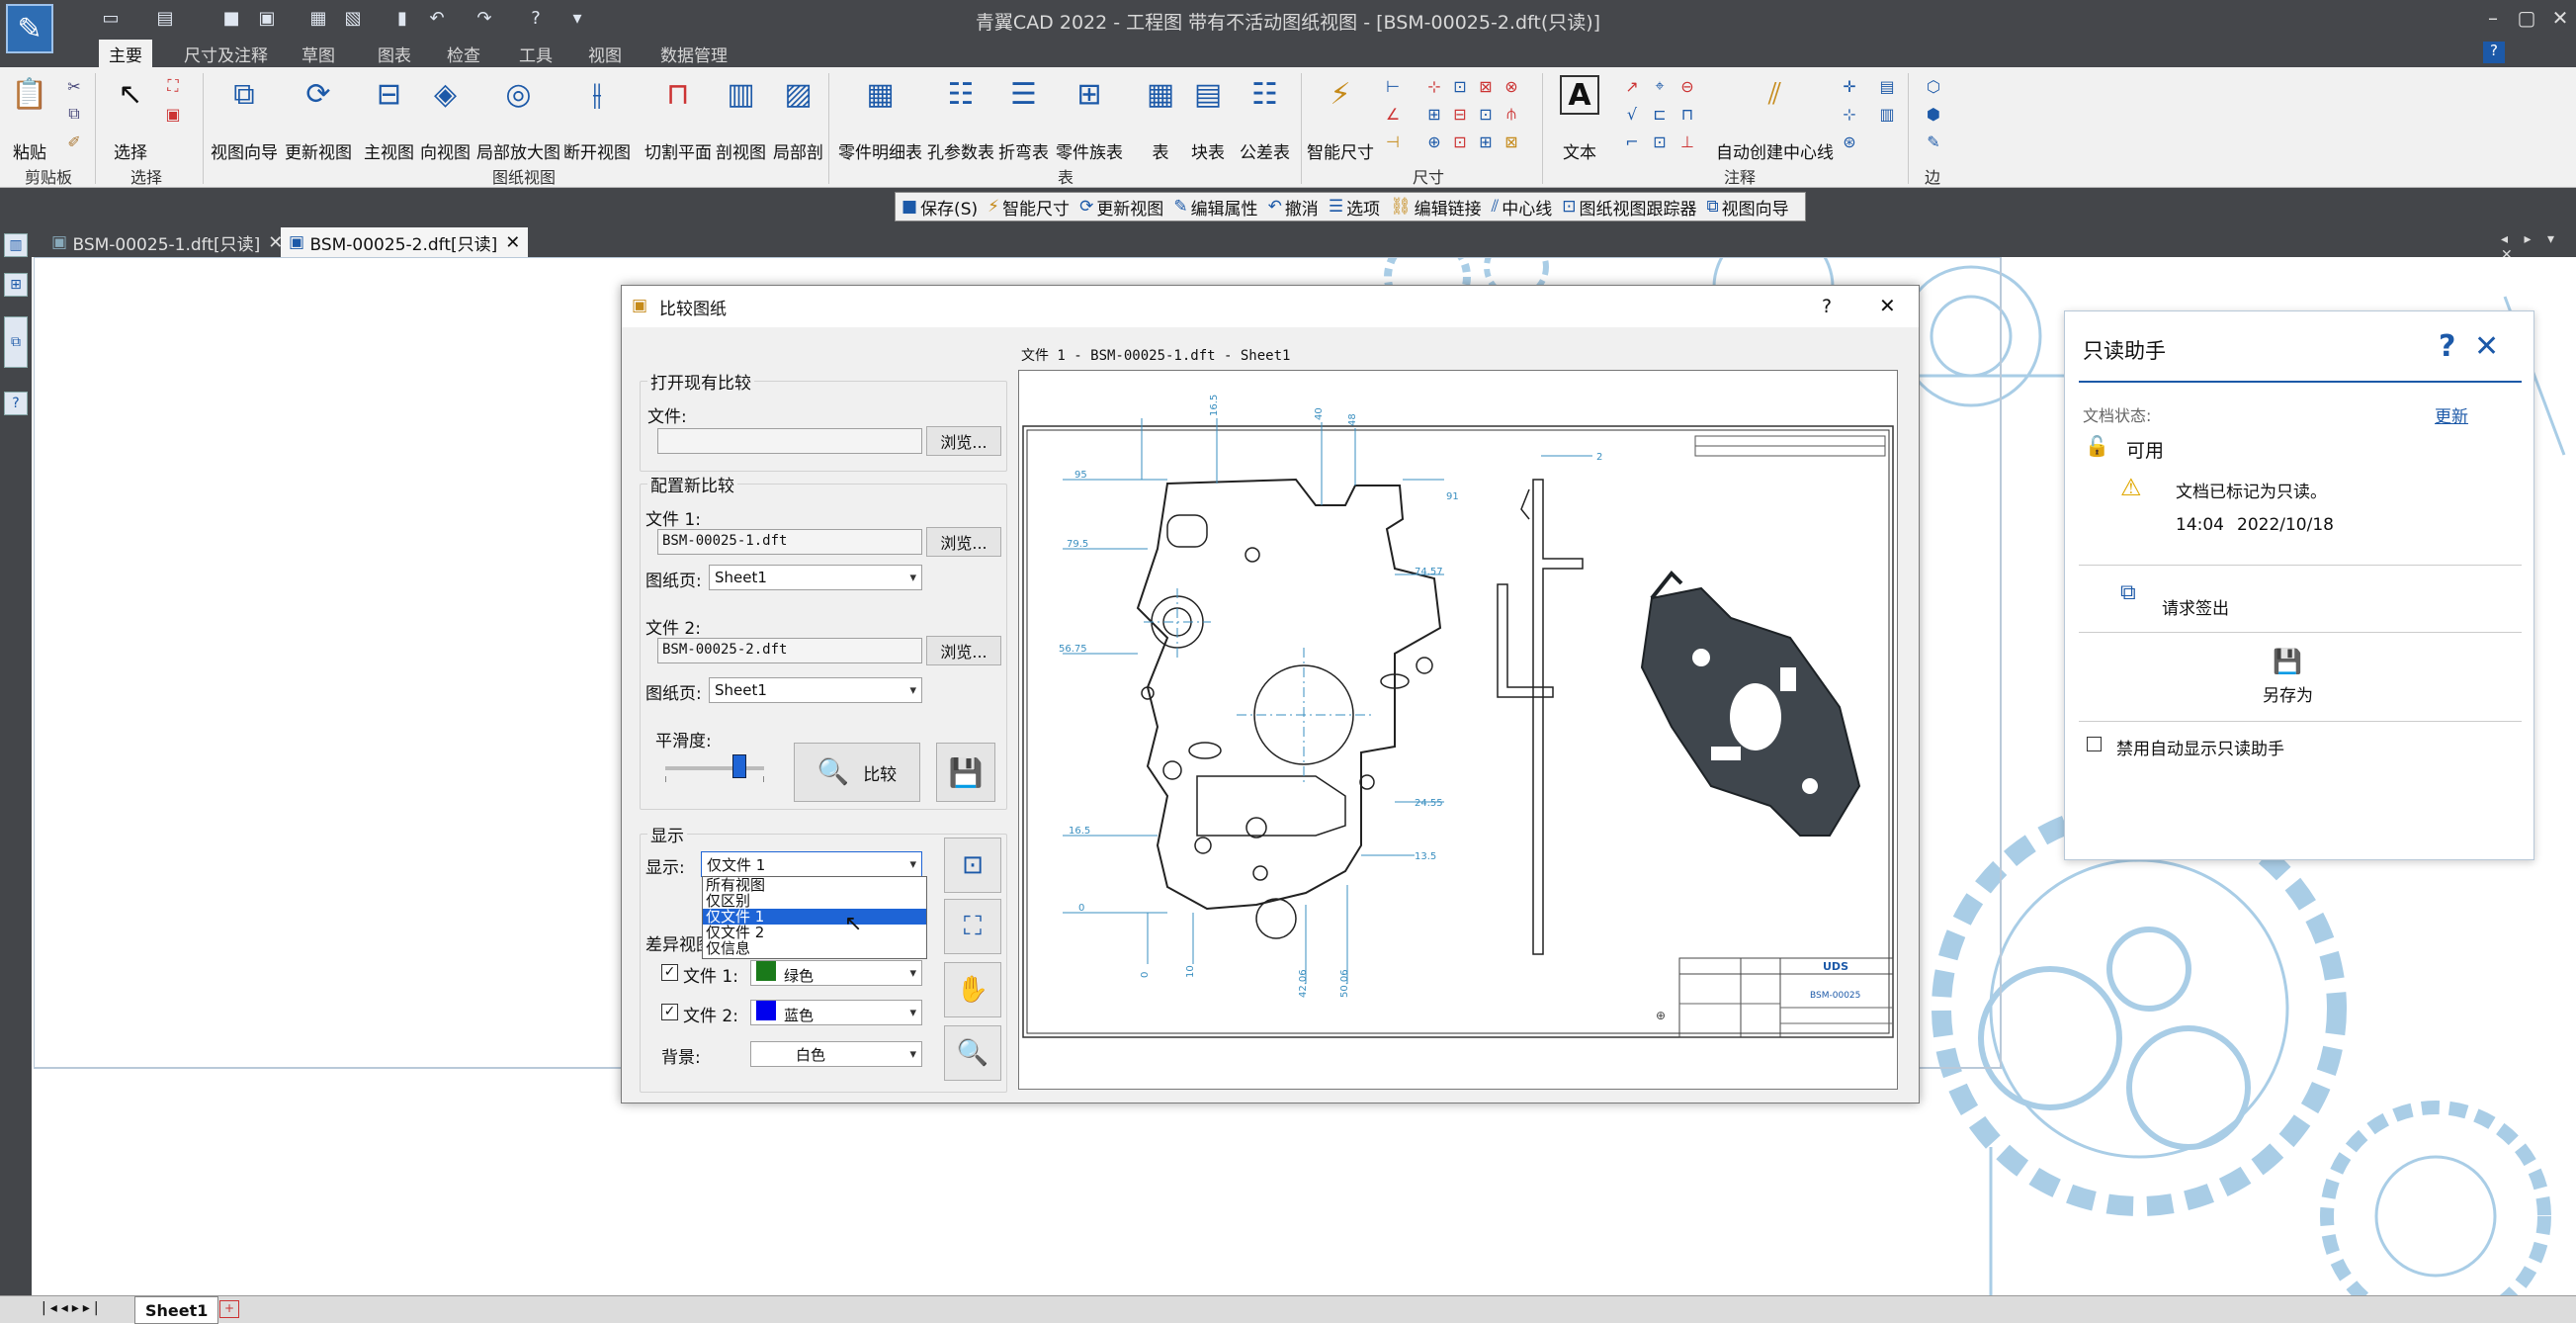 This screenshot has width=2576, height=1324. I want to click on bend-table-button: ☰ 折弯表, so click(1023, 118).